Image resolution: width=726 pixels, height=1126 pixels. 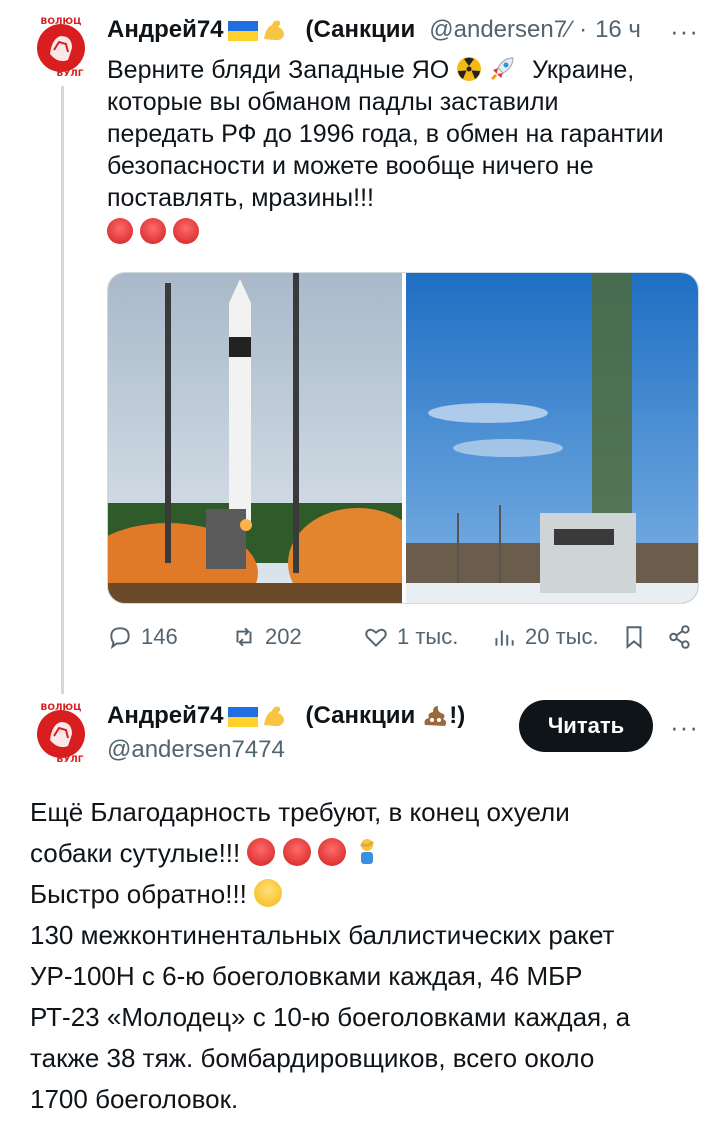 What do you see at coordinates (428, 636) in the screenshot?
I see `like-count: 1 тыс.` at bounding box center [428, 636].